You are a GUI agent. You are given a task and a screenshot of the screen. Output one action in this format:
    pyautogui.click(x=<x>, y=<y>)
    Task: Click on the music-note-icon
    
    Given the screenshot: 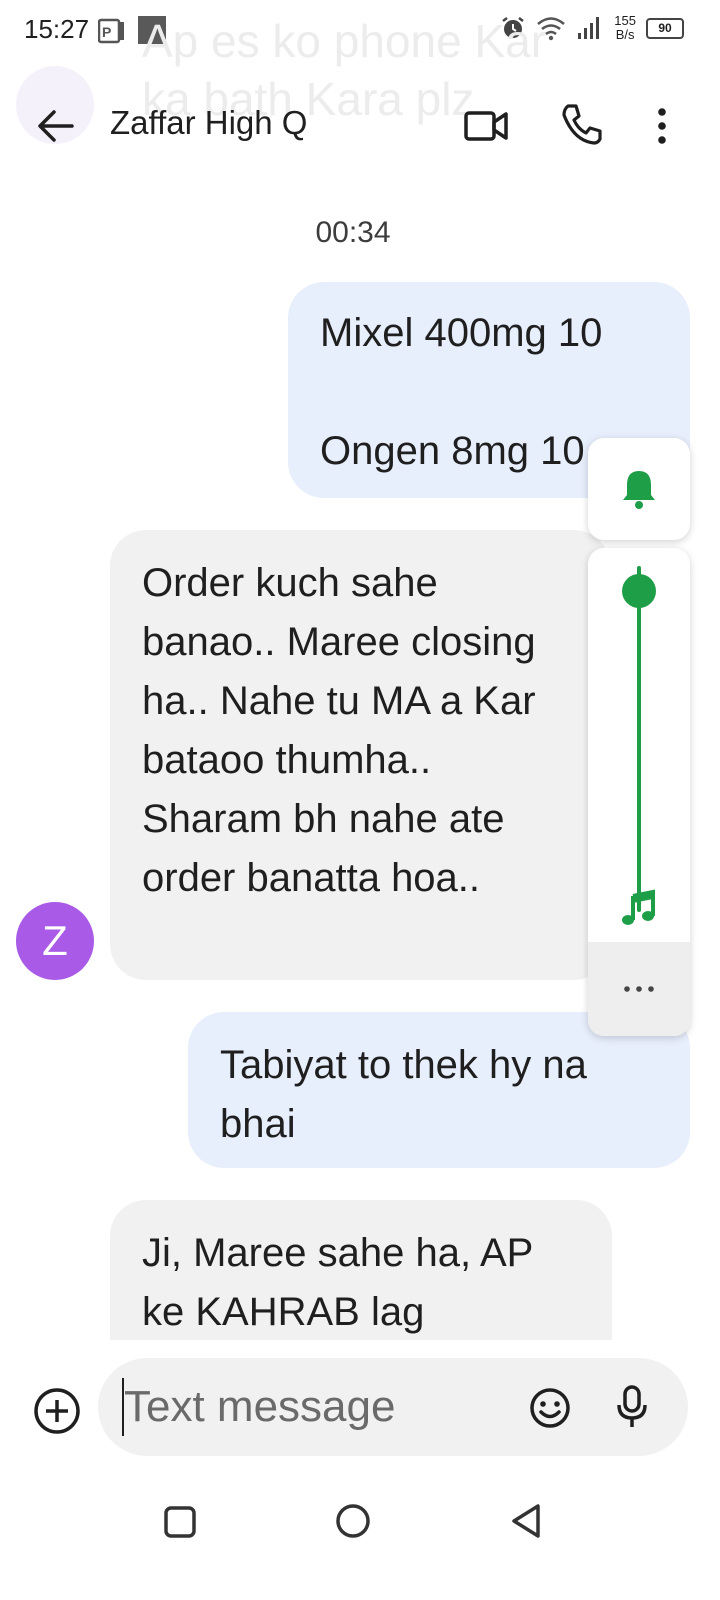 What is the action you would take?
    pyautogui.click(x=639, y=908)
    